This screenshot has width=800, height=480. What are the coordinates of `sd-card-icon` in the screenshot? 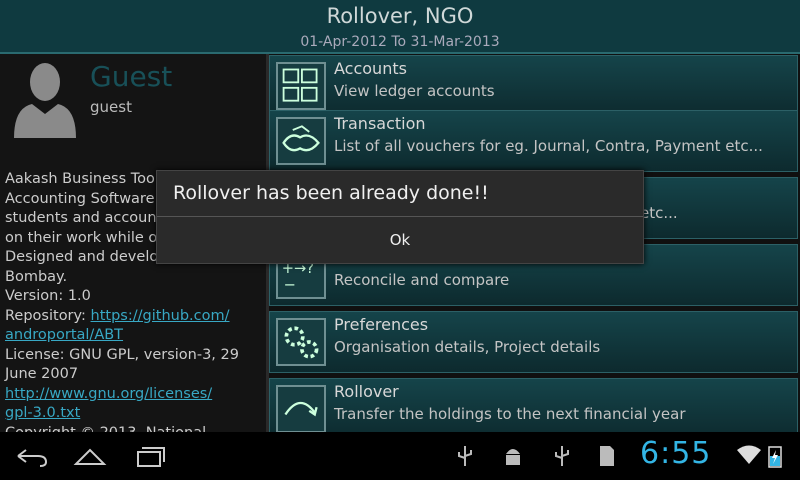 It's located at (607, 456).